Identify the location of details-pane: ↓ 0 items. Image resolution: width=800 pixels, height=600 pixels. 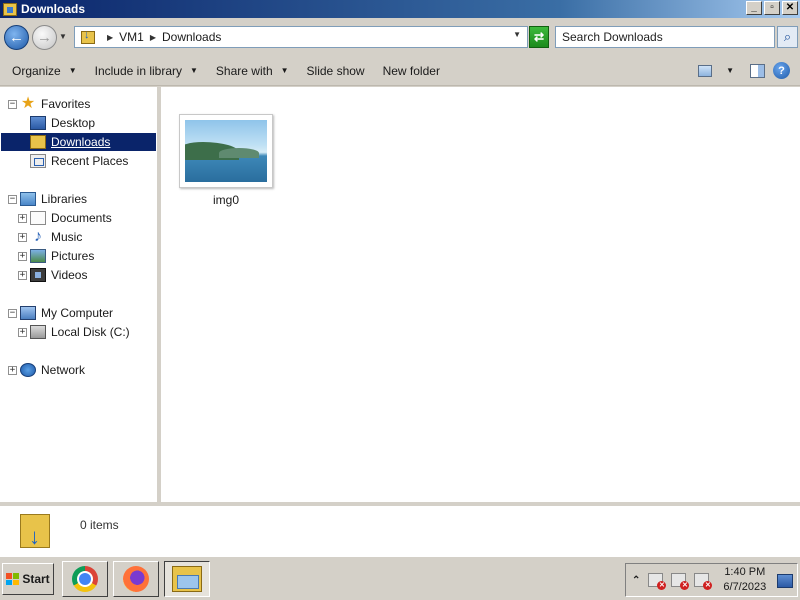
(400, 529).